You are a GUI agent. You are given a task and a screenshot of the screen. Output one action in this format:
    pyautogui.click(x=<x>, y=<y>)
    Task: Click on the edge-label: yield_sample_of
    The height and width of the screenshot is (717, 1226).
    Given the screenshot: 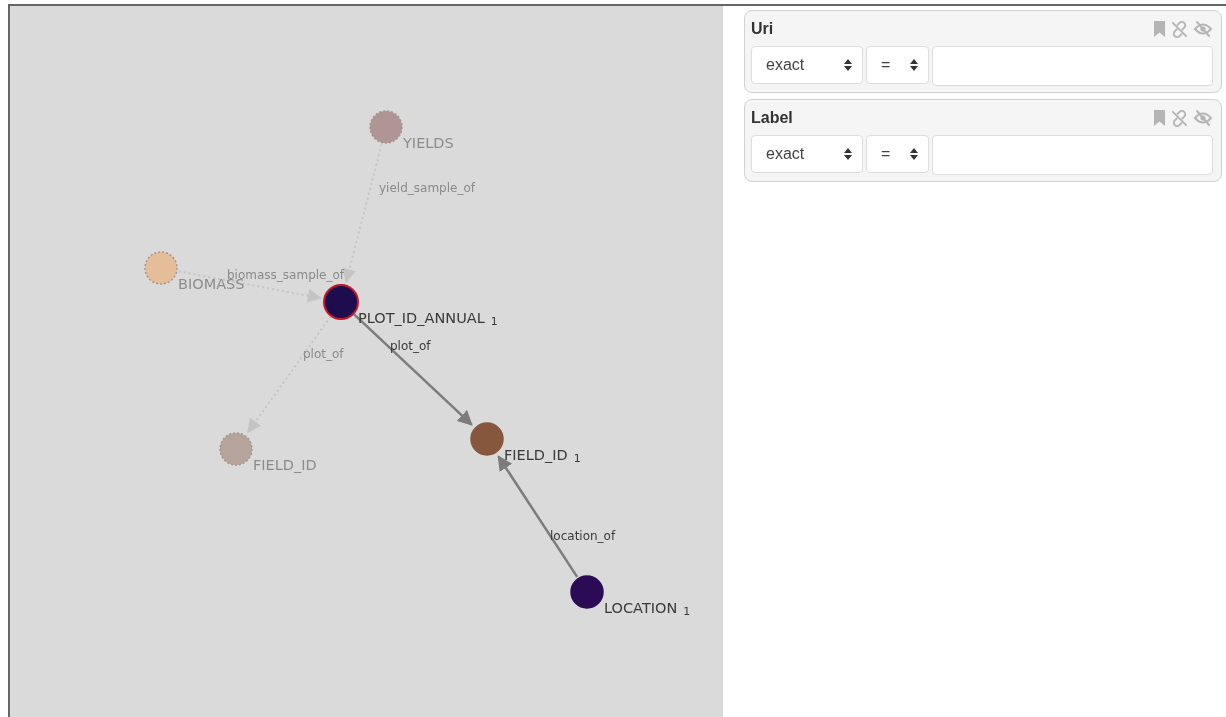 What is the action you would take?
    pyautogui.click(x=427, y=188)
    